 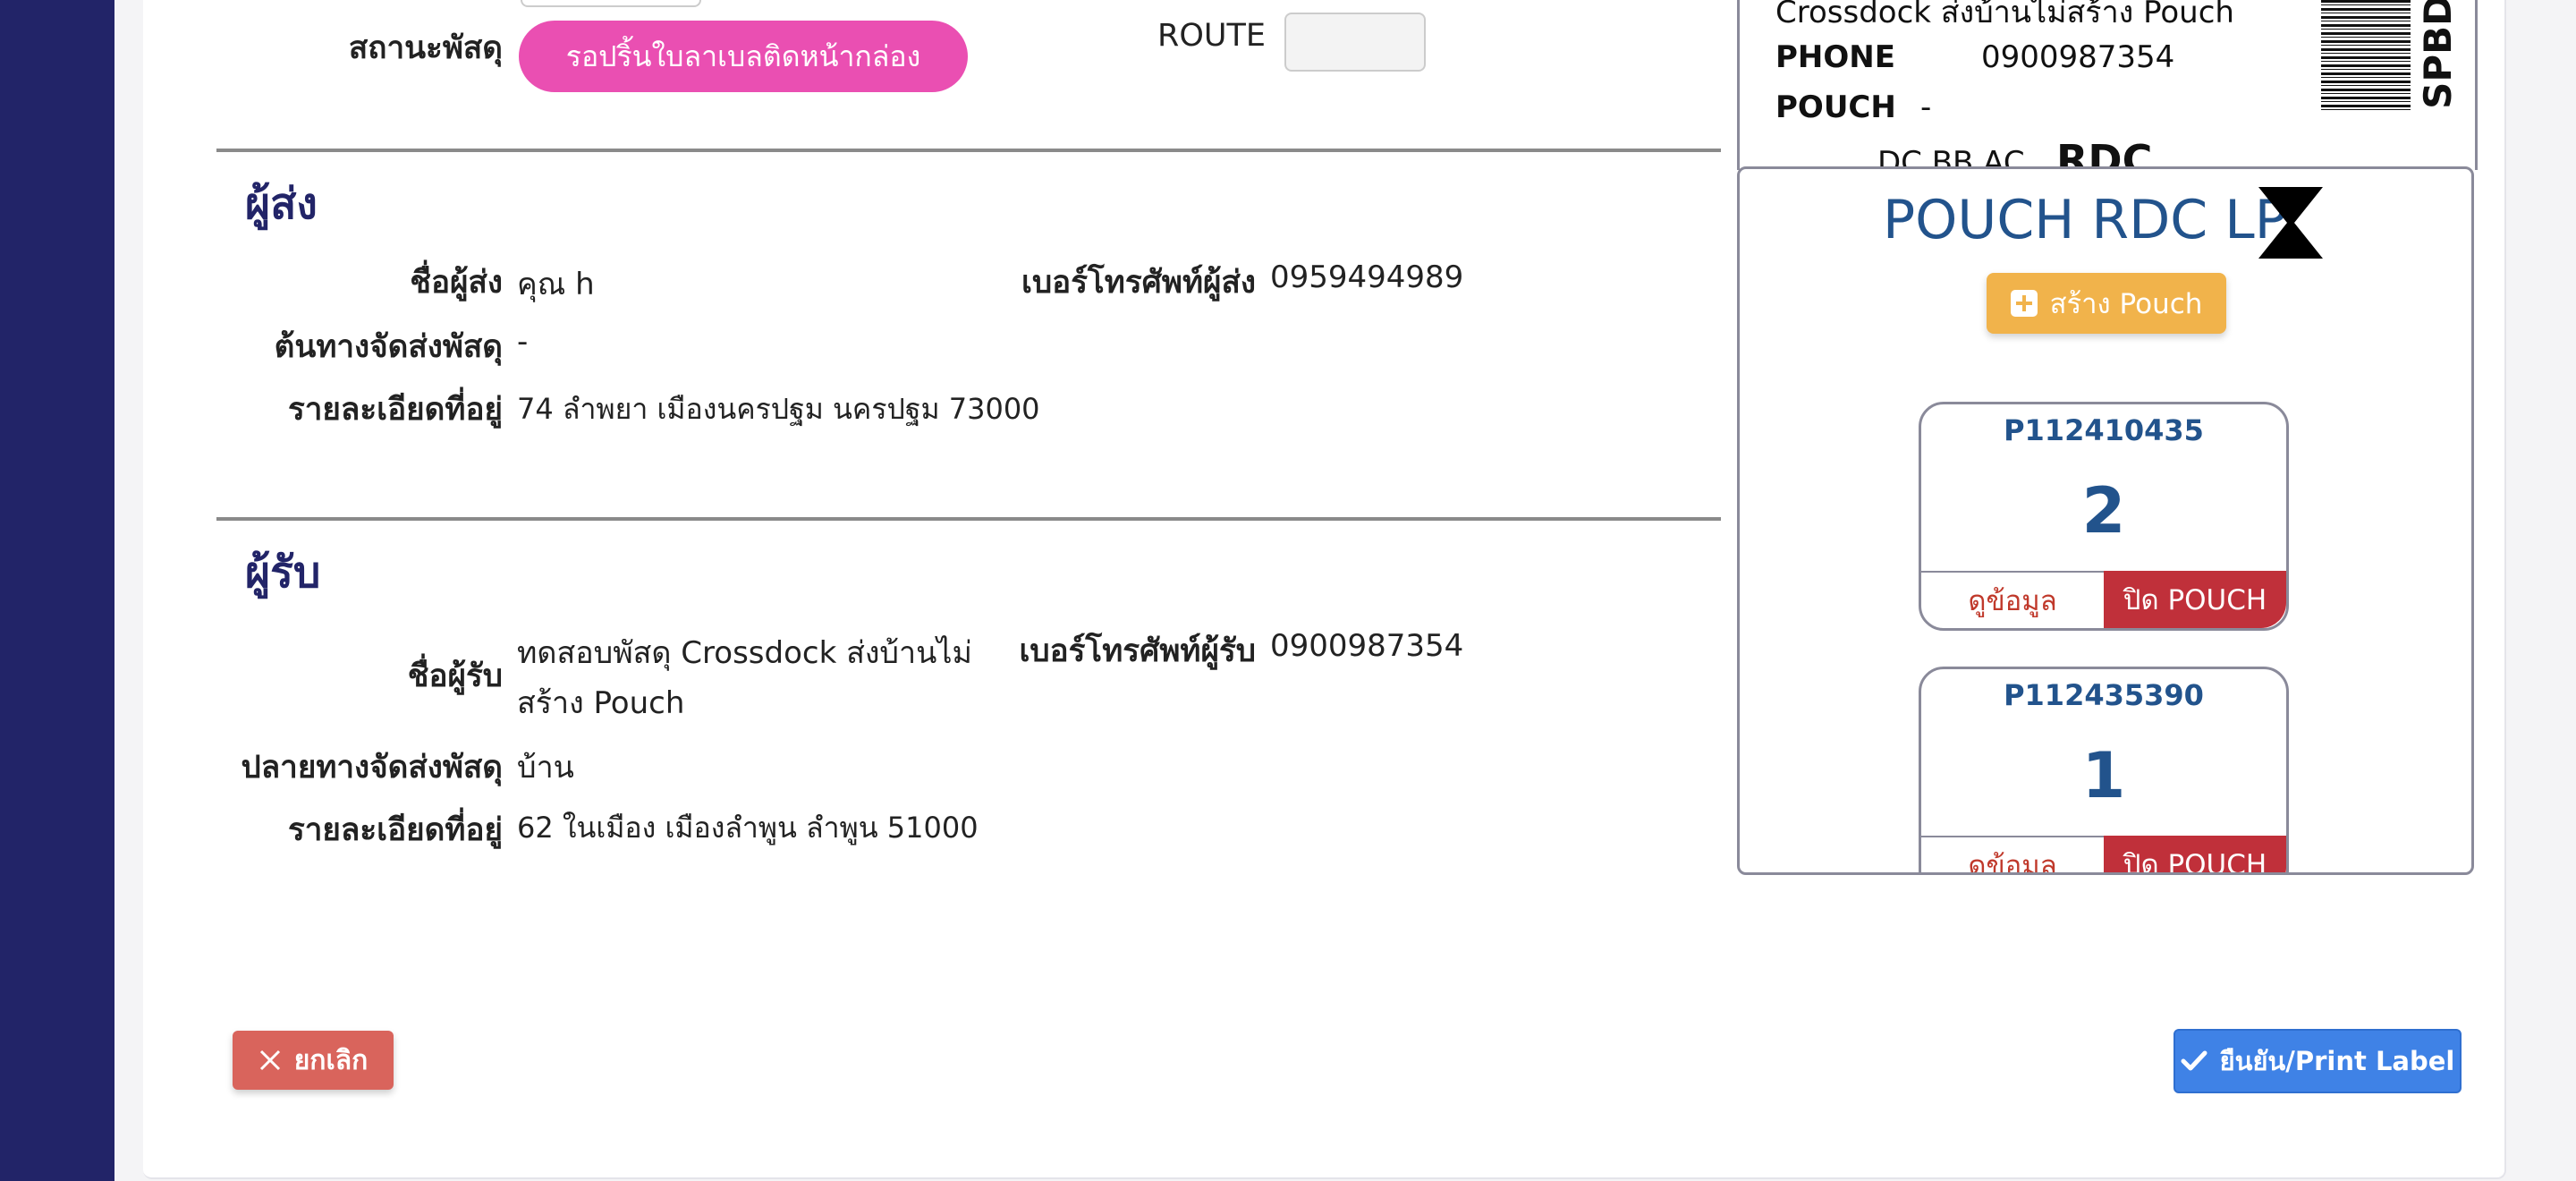 I want to click on sender-name-value: คุณ h, so click(x=556, y=284).